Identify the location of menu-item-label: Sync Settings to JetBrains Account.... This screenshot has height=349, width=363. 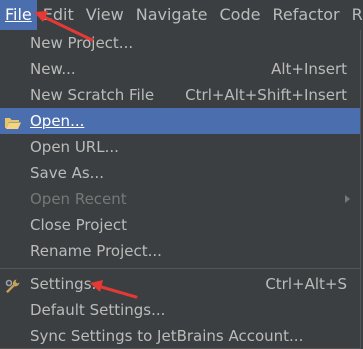
(167, 336).